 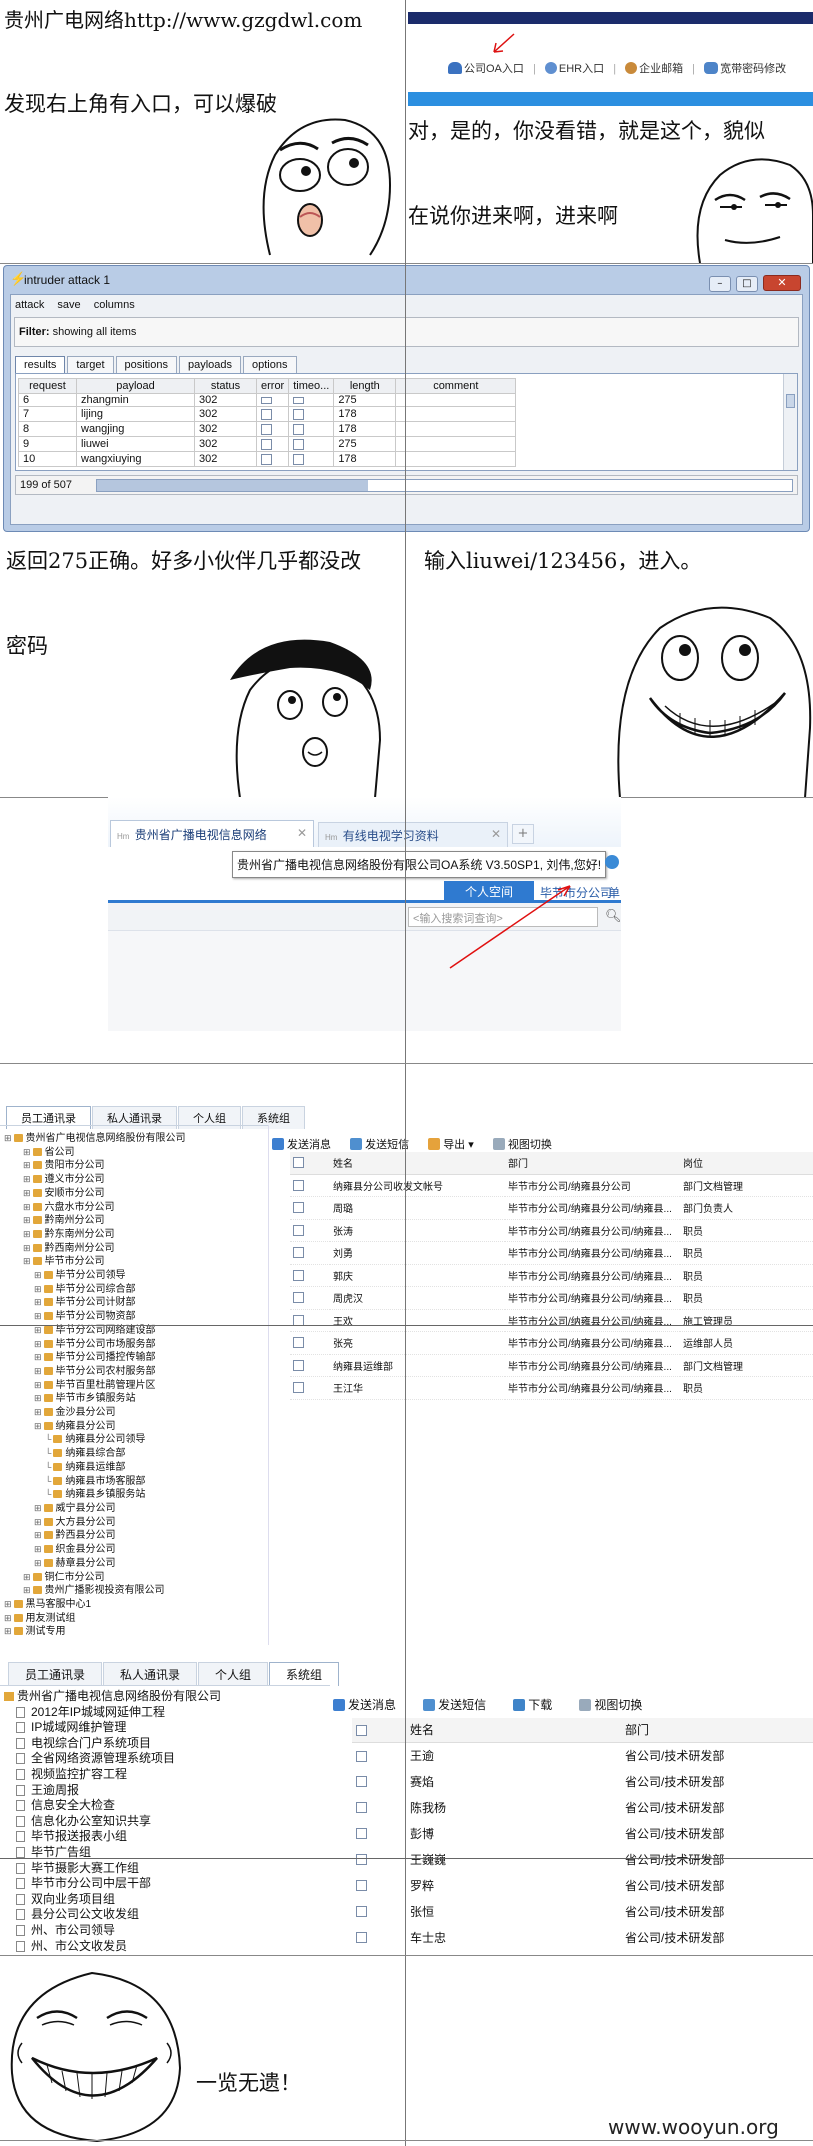 I want to click on enterprise-mail-link: 企业邮箱, so click(x=654, y=68).